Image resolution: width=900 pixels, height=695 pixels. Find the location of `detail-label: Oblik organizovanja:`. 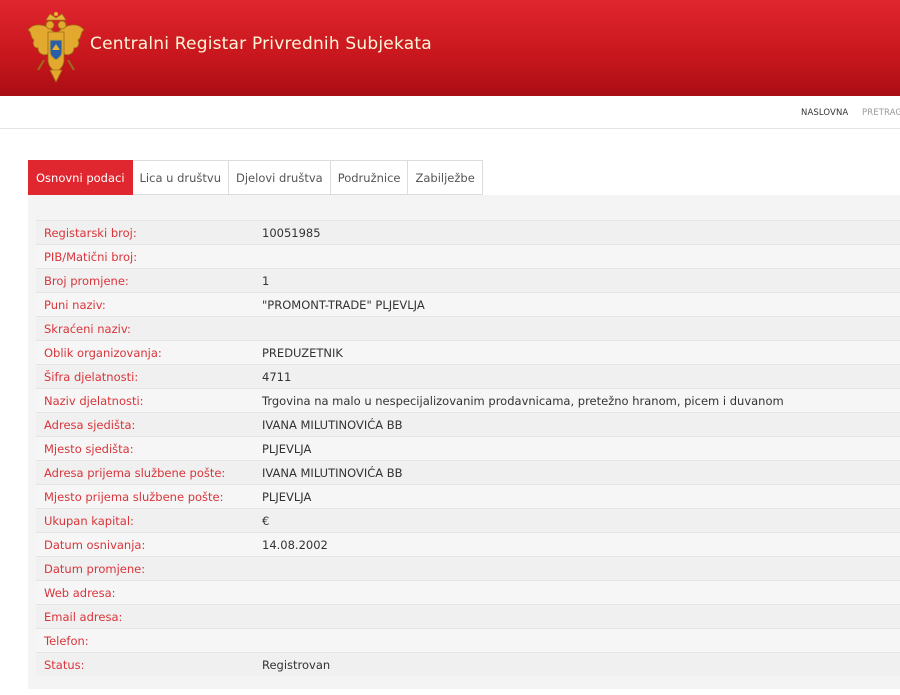

detail-label: Oblik organizovanja: is located at coordinates (103, 352).